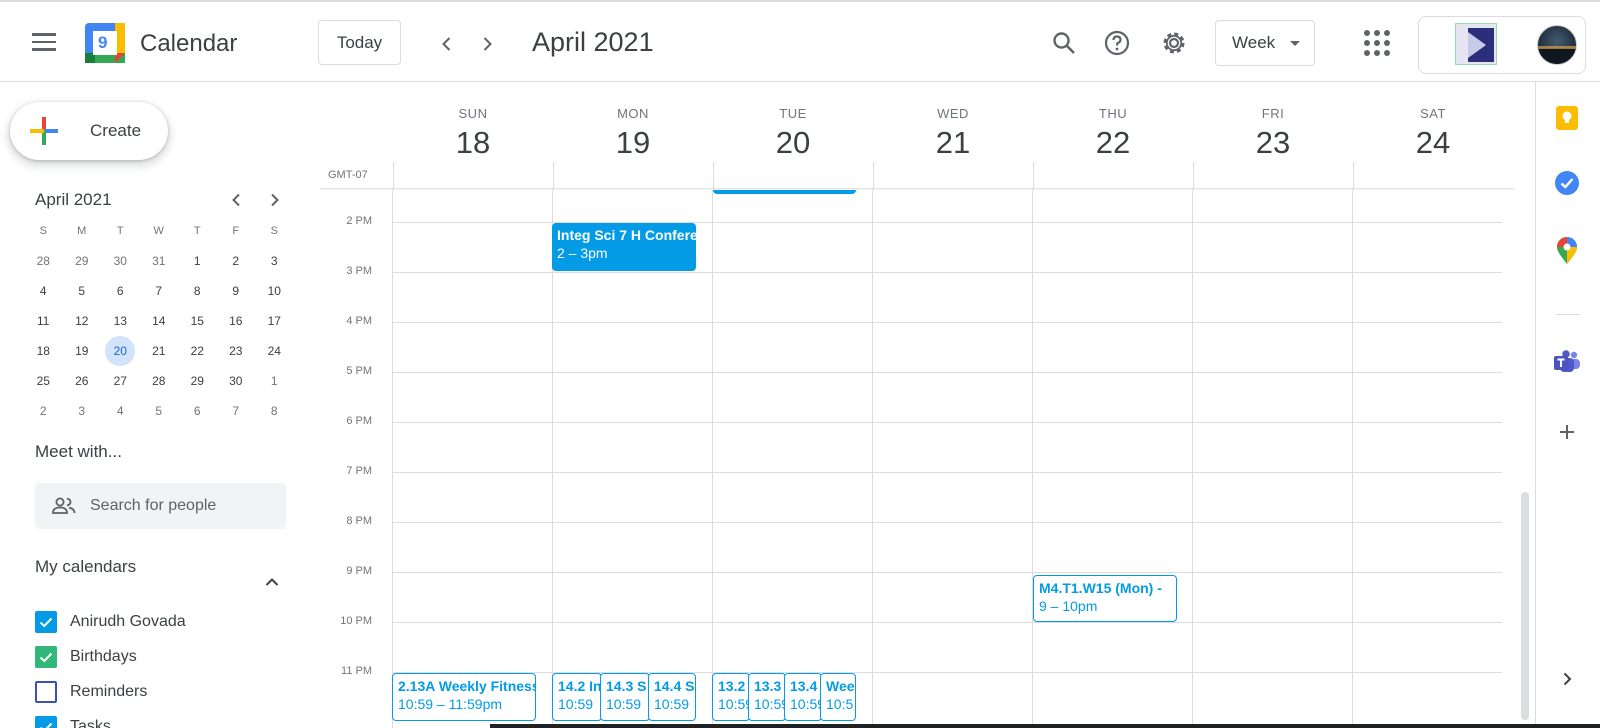 The width and height of the screenshot is (1600, 728). What do you see at coordinates (237, 200) in the screenshot?
I see `mini-calendar-prev-icon` at bounding box center [237, 200].